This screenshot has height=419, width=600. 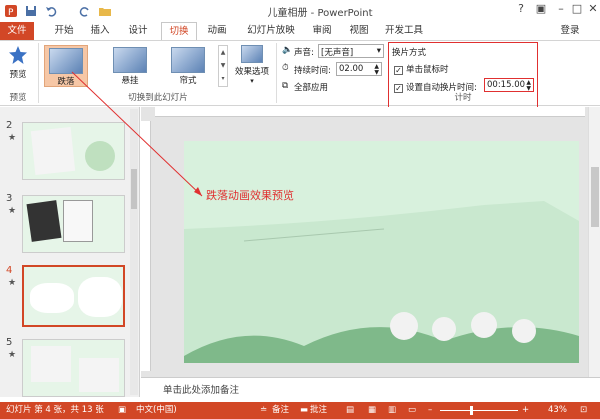 I want to click on zoom-level: 43%, so click(x=557, y=410).